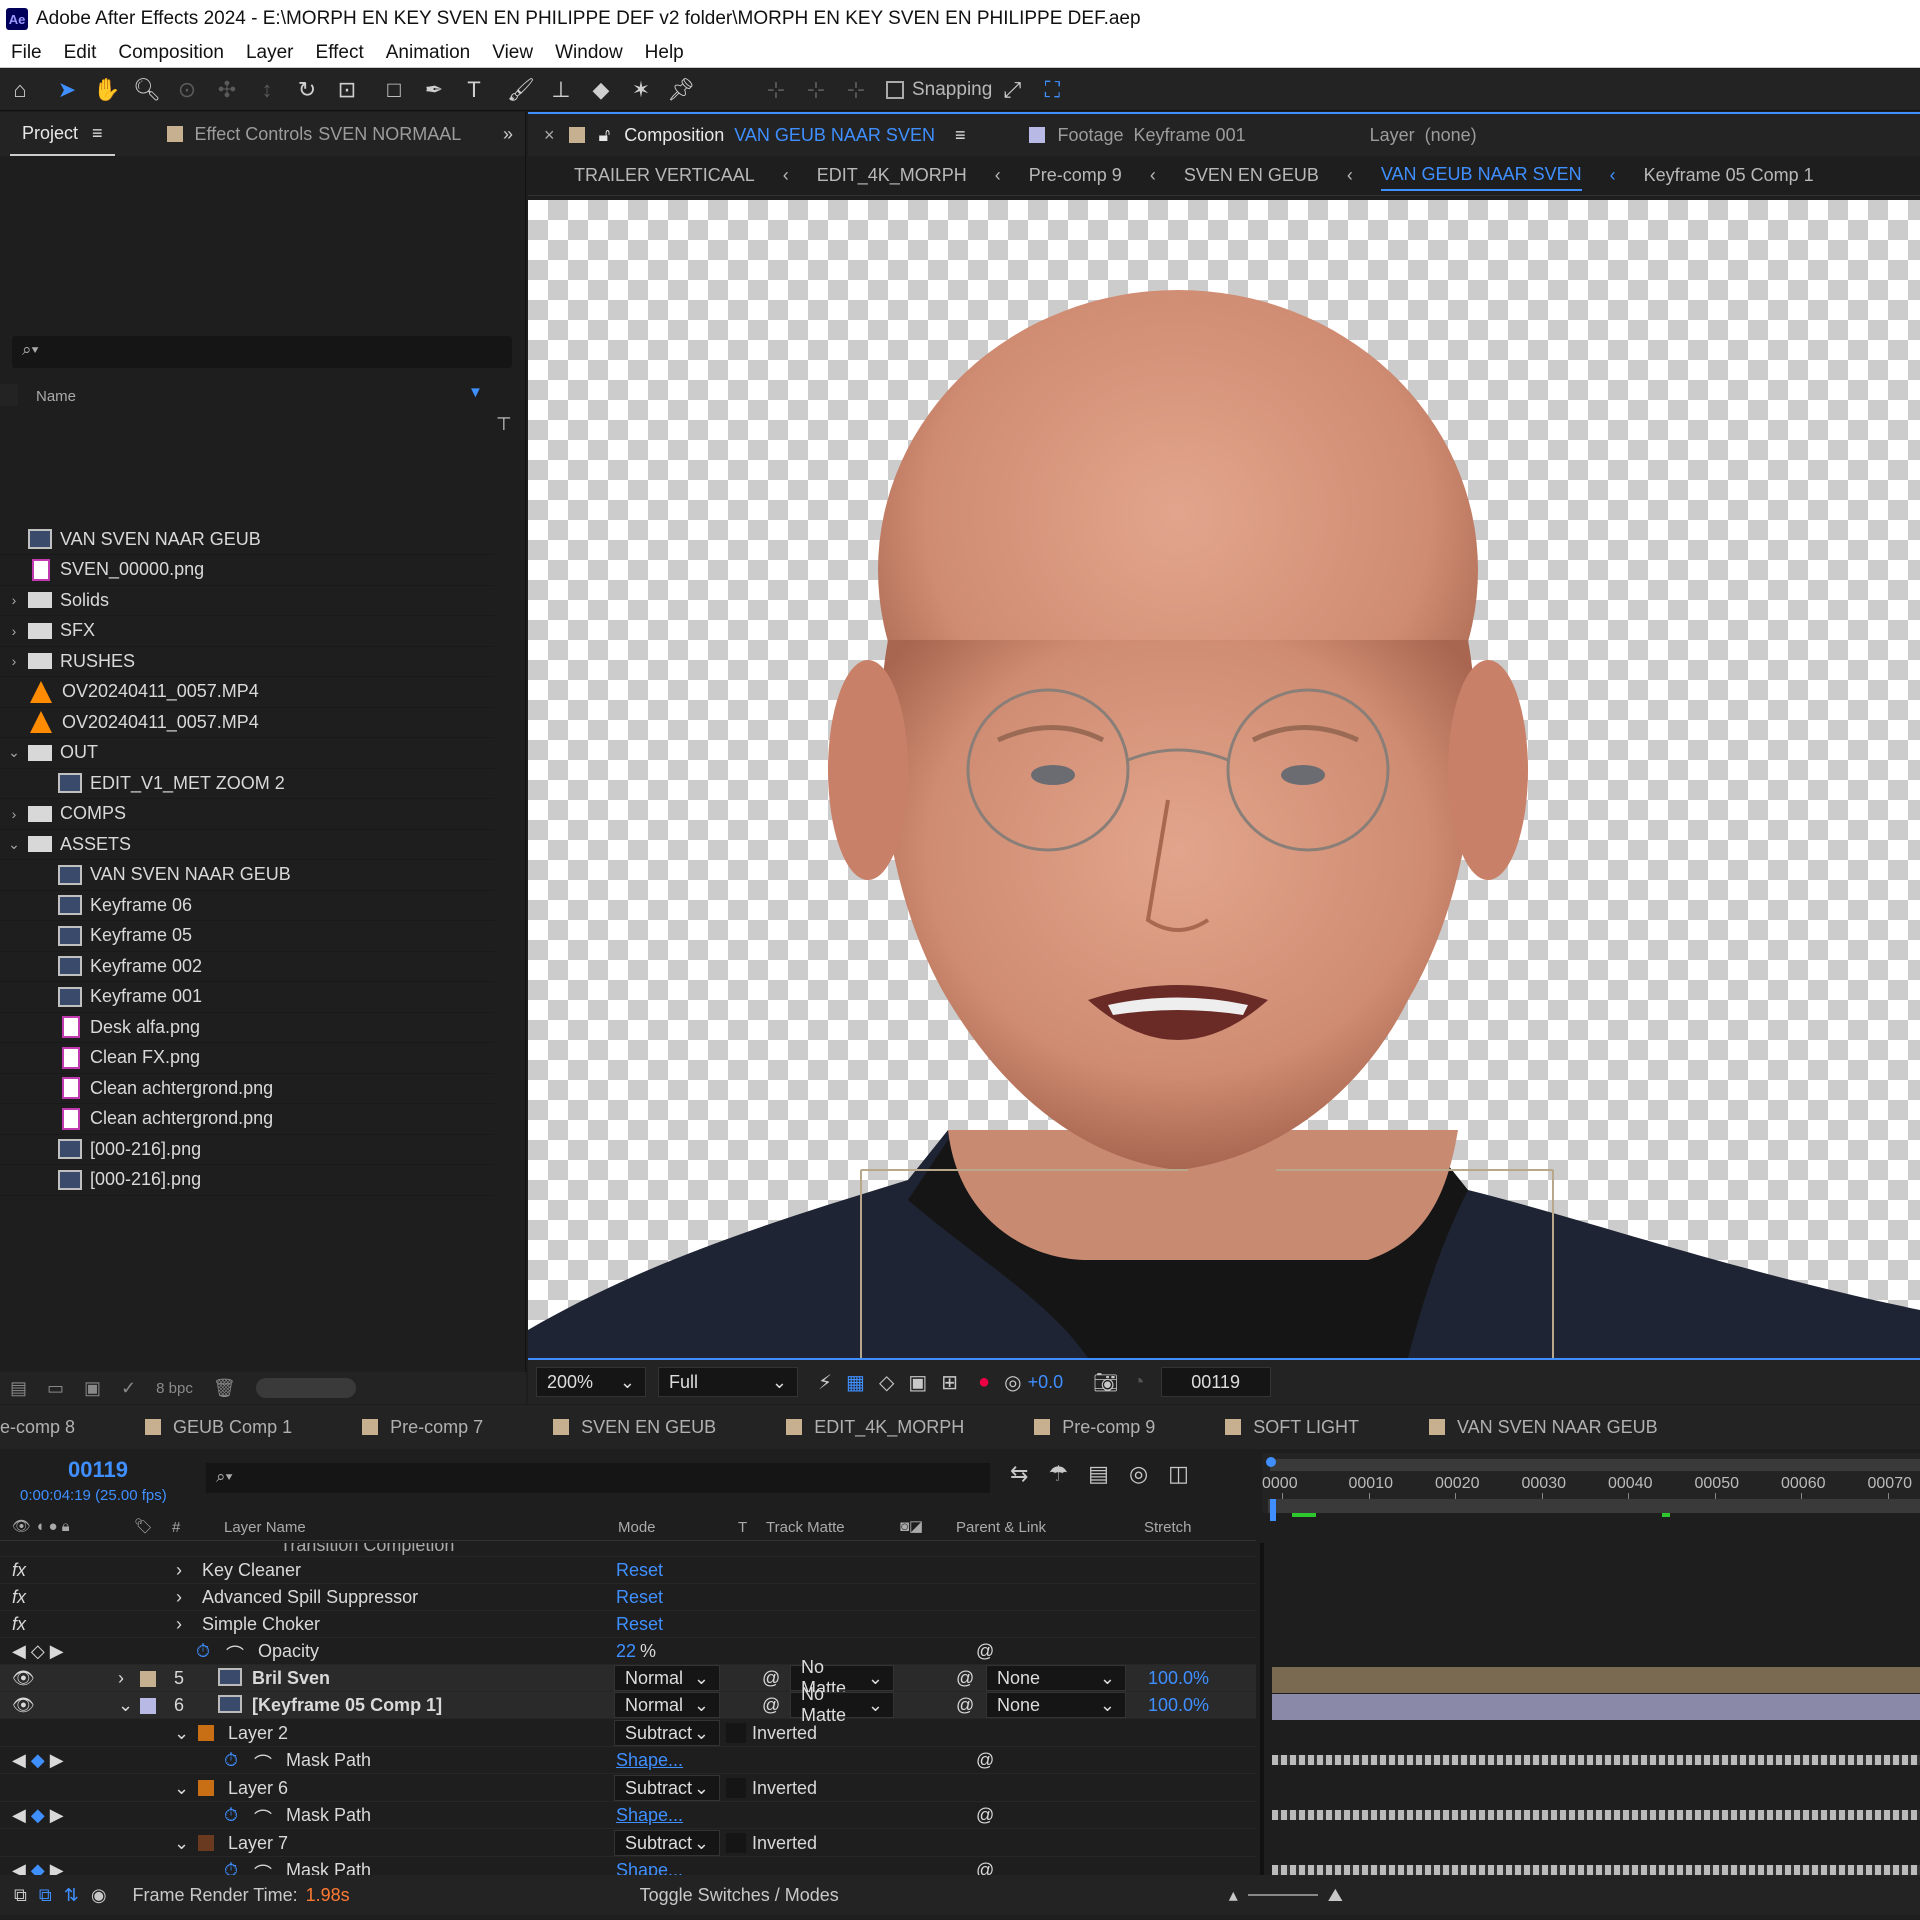  I want to click on in-out-icon: ⇅, so click(71, 1895).